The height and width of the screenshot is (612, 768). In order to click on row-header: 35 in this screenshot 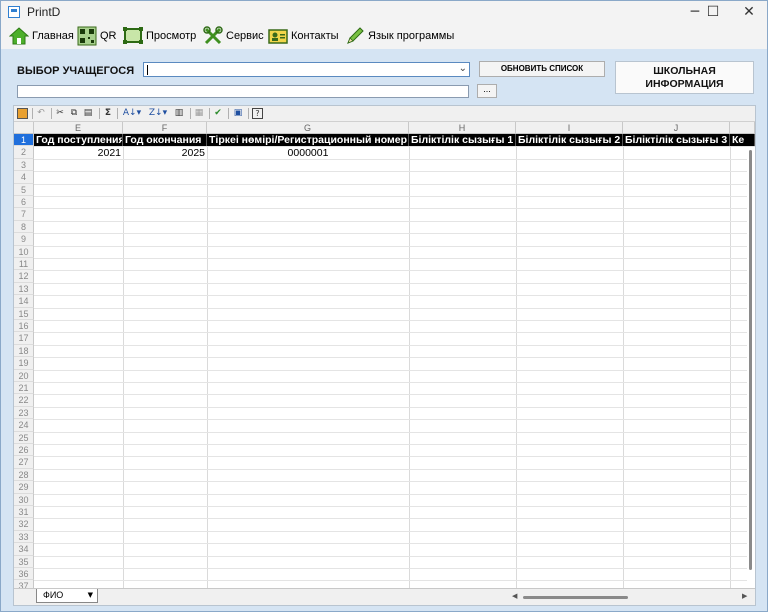, I will do `click(24, 561)`.